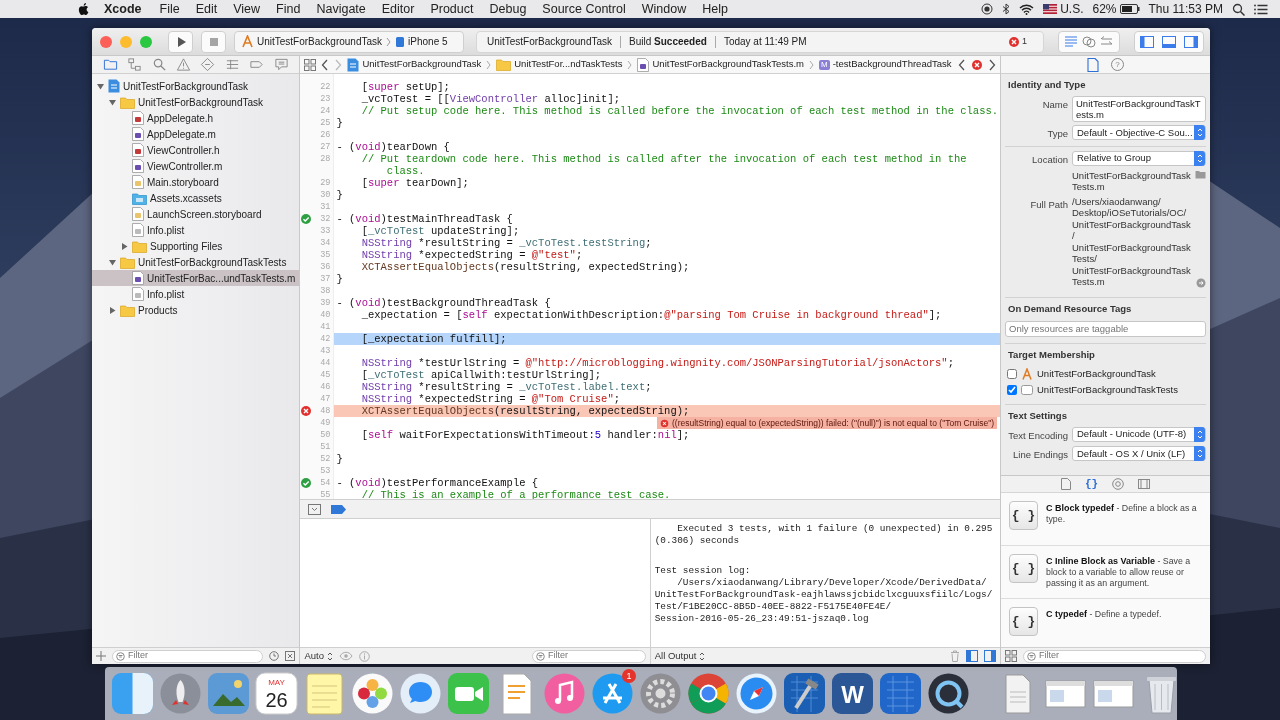 Image resolution: width=1280 pixels, height=720 pixels. Describe the element at coordinates (1006, 9) in the screenshot. I see `bluetooth-icon` at that location.